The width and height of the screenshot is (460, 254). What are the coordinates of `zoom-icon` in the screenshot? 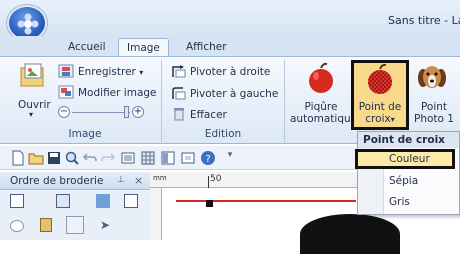 It's located at (72, 158).